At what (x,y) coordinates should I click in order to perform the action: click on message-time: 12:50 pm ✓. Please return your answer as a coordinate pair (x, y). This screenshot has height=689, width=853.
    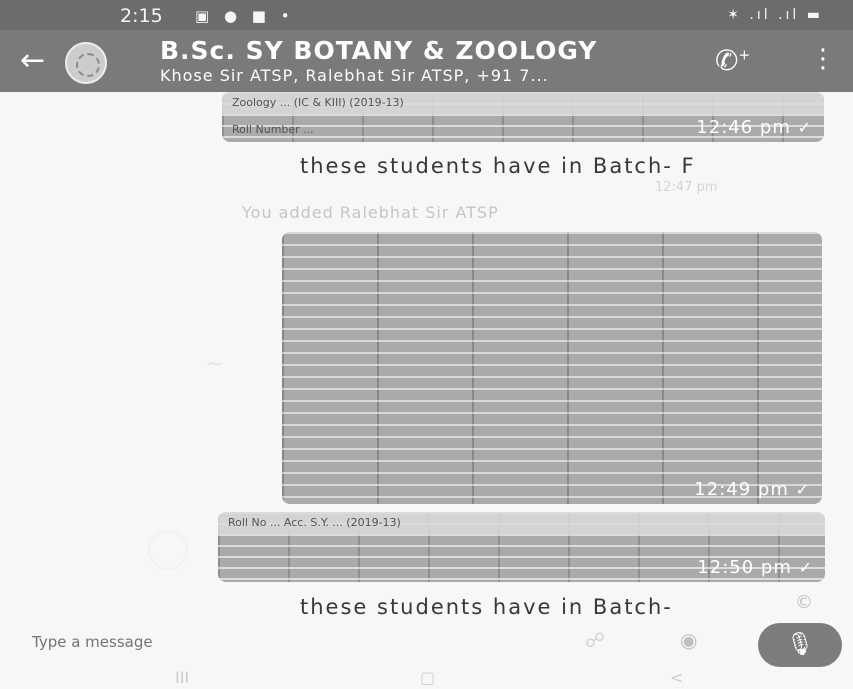
    Looking at the image, I should click on (755, 567).